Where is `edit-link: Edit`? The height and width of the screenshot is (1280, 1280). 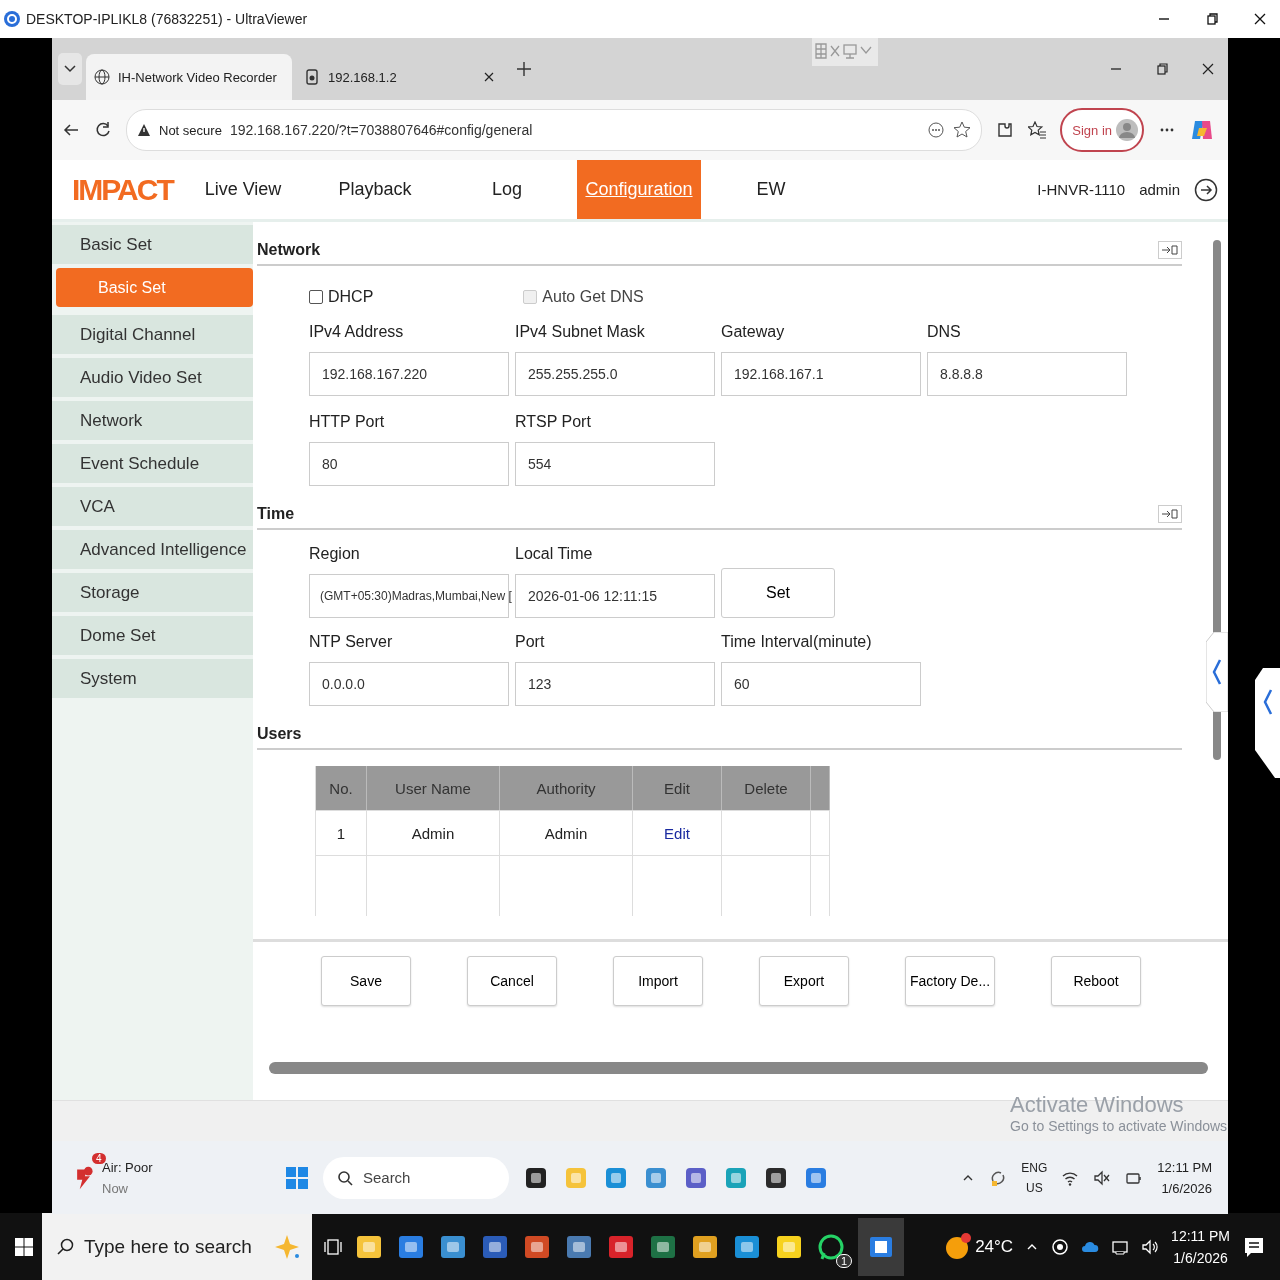 edit-link: Edit is located at coordinates (677, 833).